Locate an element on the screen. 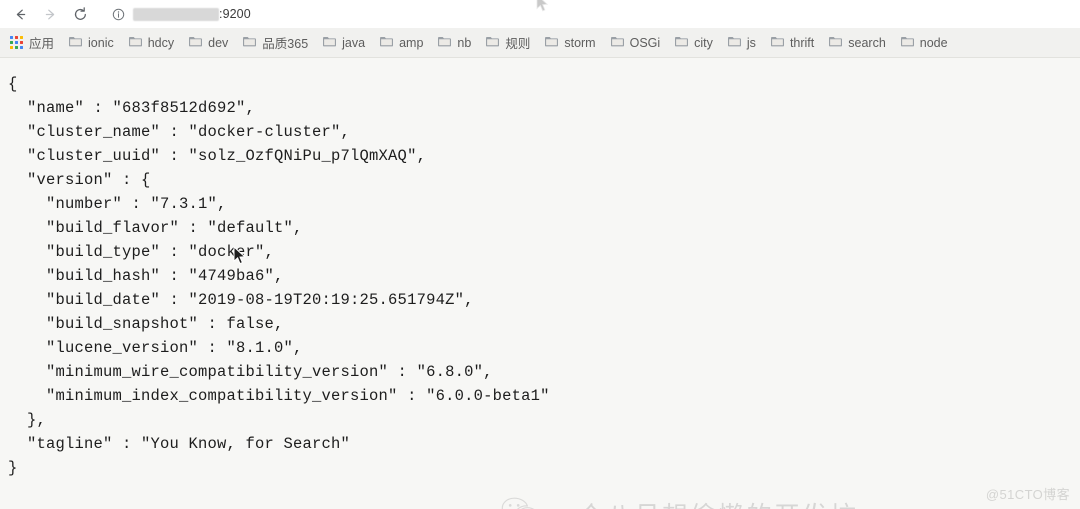 This screenshot has height=509, width=1080. bookmark-label: amp is located at coordinates (411, 42).